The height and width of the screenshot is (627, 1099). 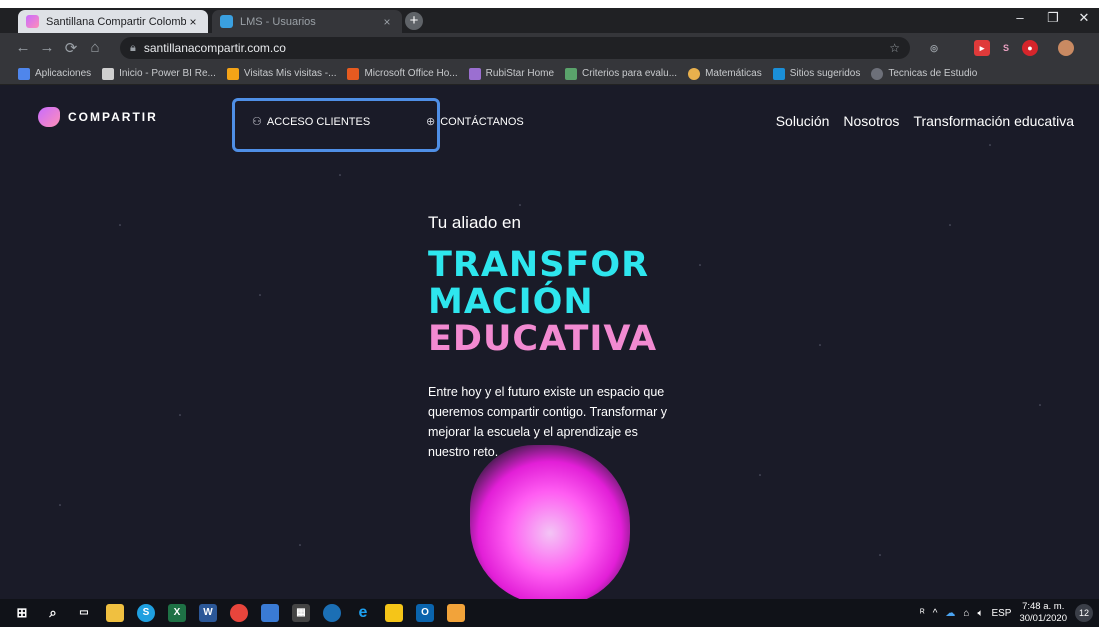 I want to click on restore-button: ❐, so click(x=1053, y=18).